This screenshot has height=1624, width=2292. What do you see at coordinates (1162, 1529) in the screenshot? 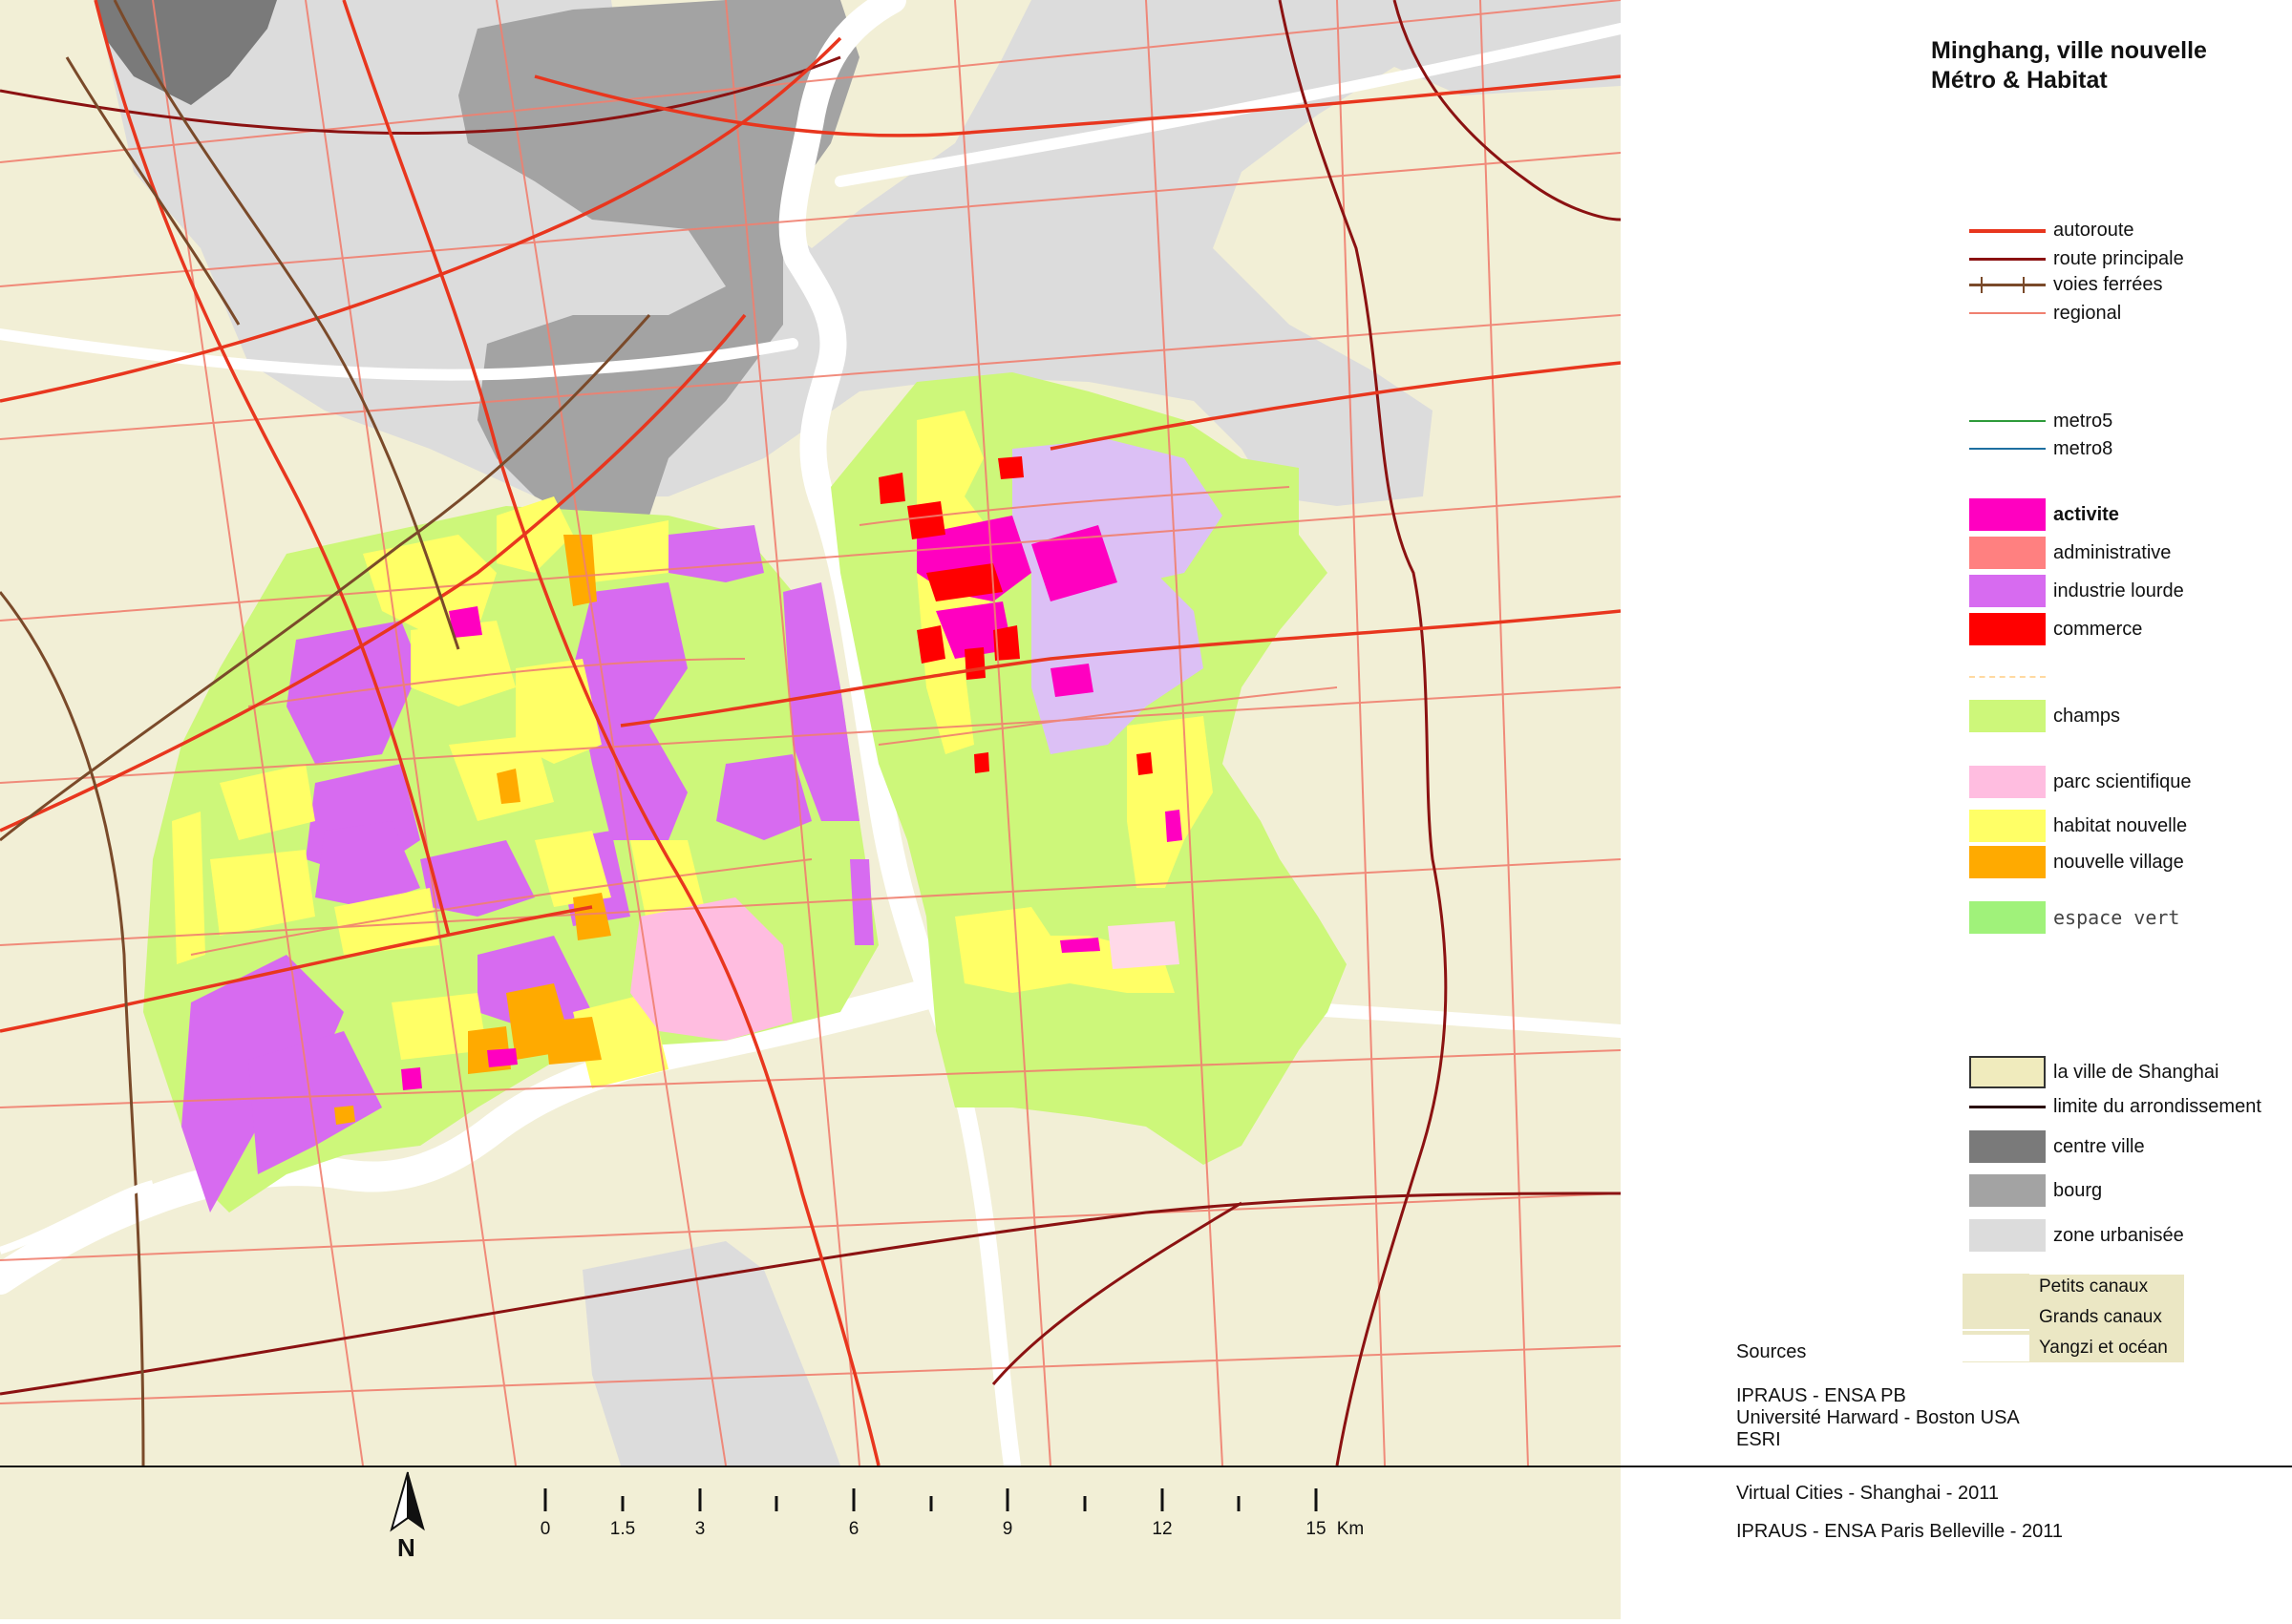
I see `scale-tick-label: 12` at bounding box center [1162, 1529].